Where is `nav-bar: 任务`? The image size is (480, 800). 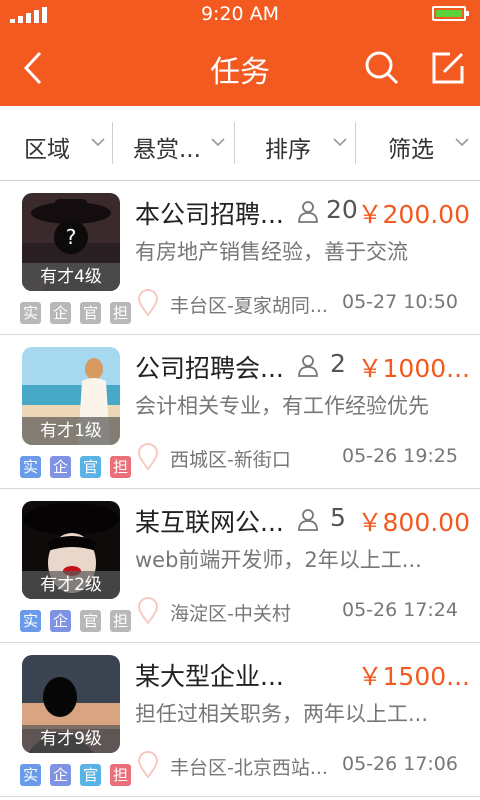 nav-bar: 任务 is located at coordinates (240, 67).